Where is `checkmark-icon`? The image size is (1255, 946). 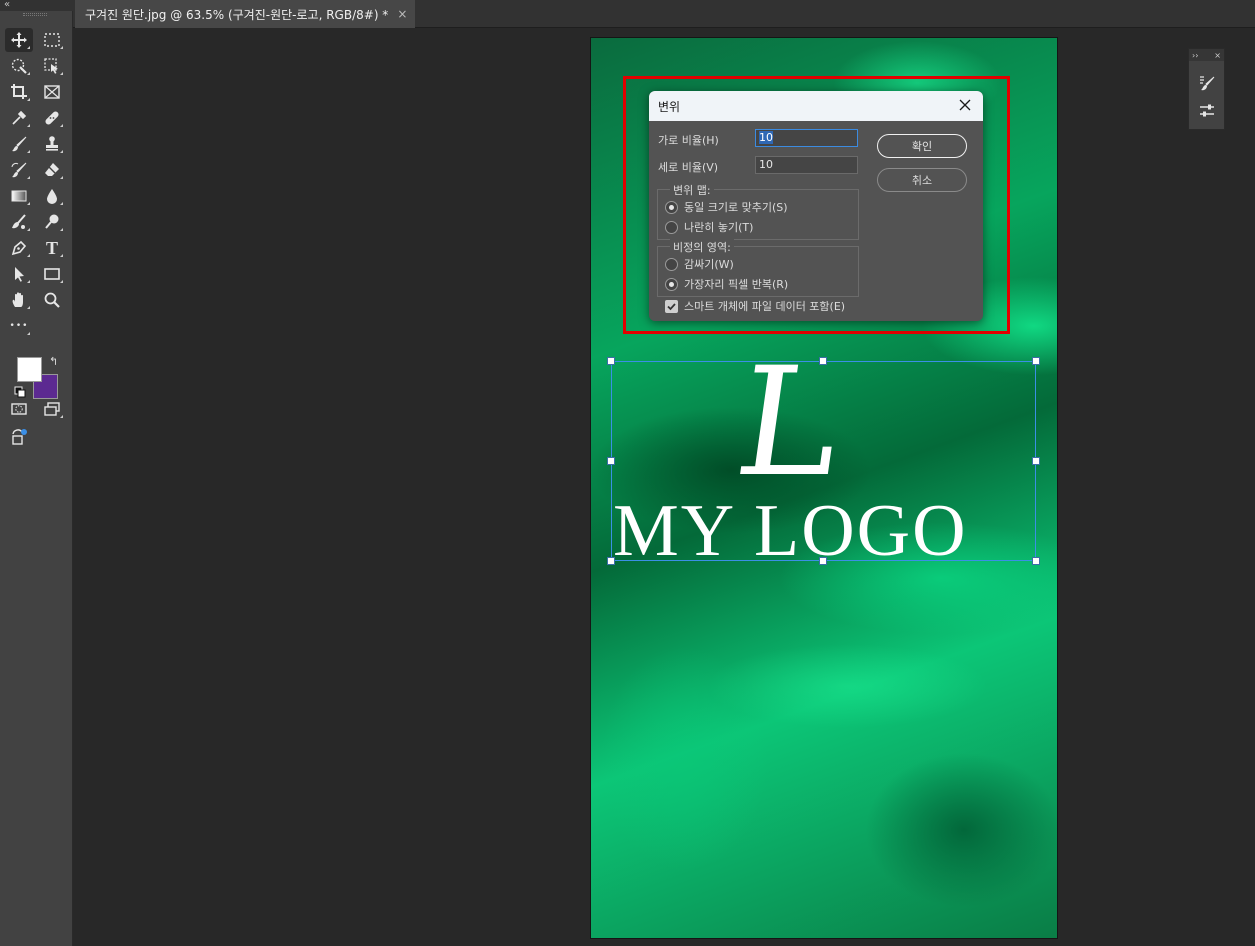
checkmark-icon is located at coordinates (671, 306).